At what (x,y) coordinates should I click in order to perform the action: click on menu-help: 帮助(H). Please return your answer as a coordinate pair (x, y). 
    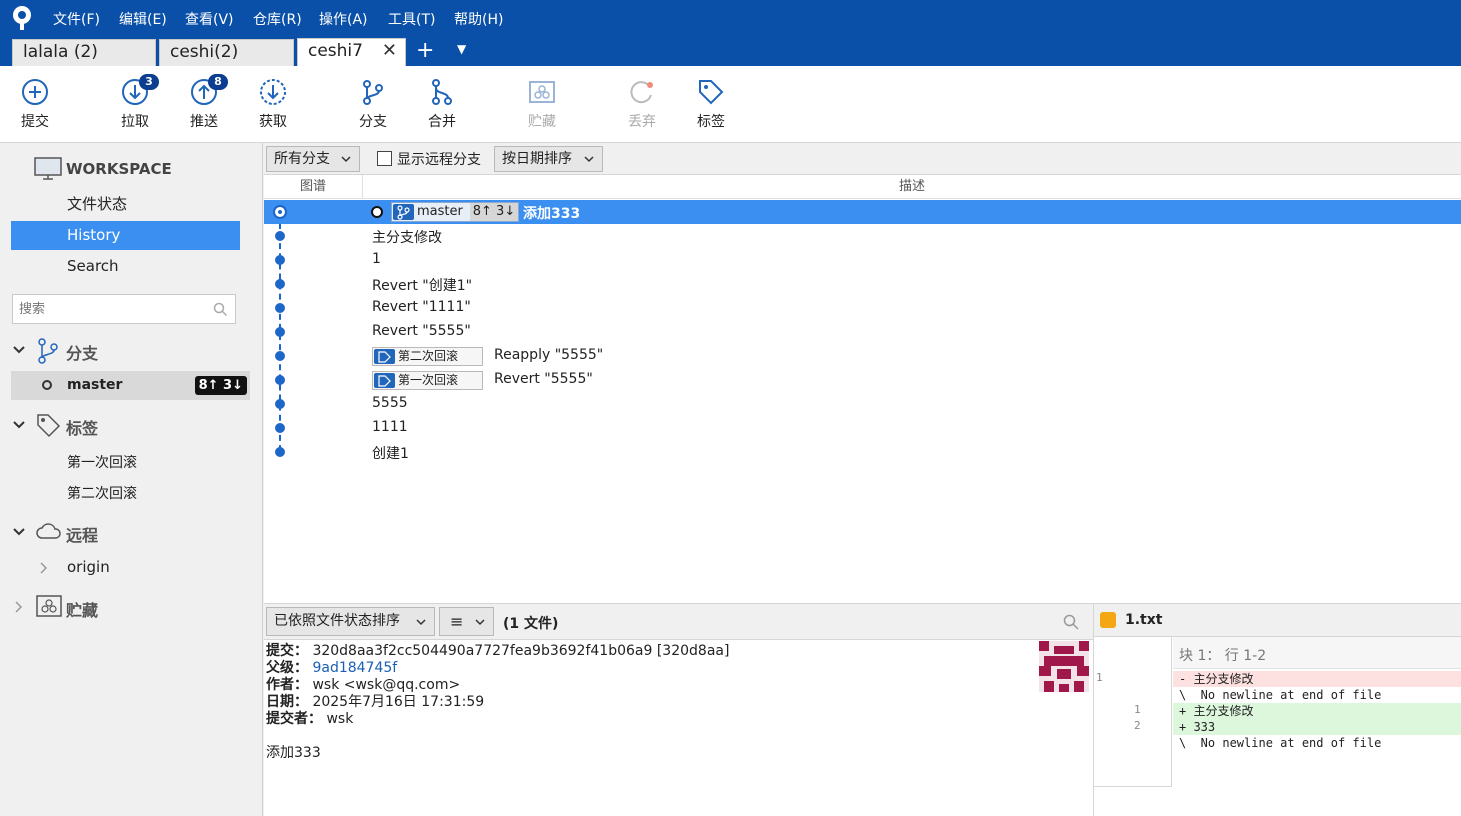
    Looking at the image, I should click on (478, 19).